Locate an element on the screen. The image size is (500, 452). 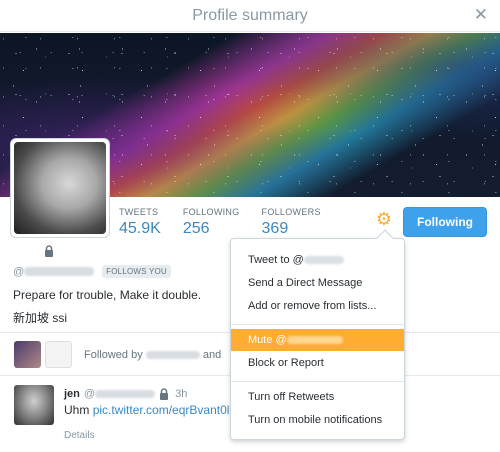
tweet-avatar is located at coordinates (34, 405).